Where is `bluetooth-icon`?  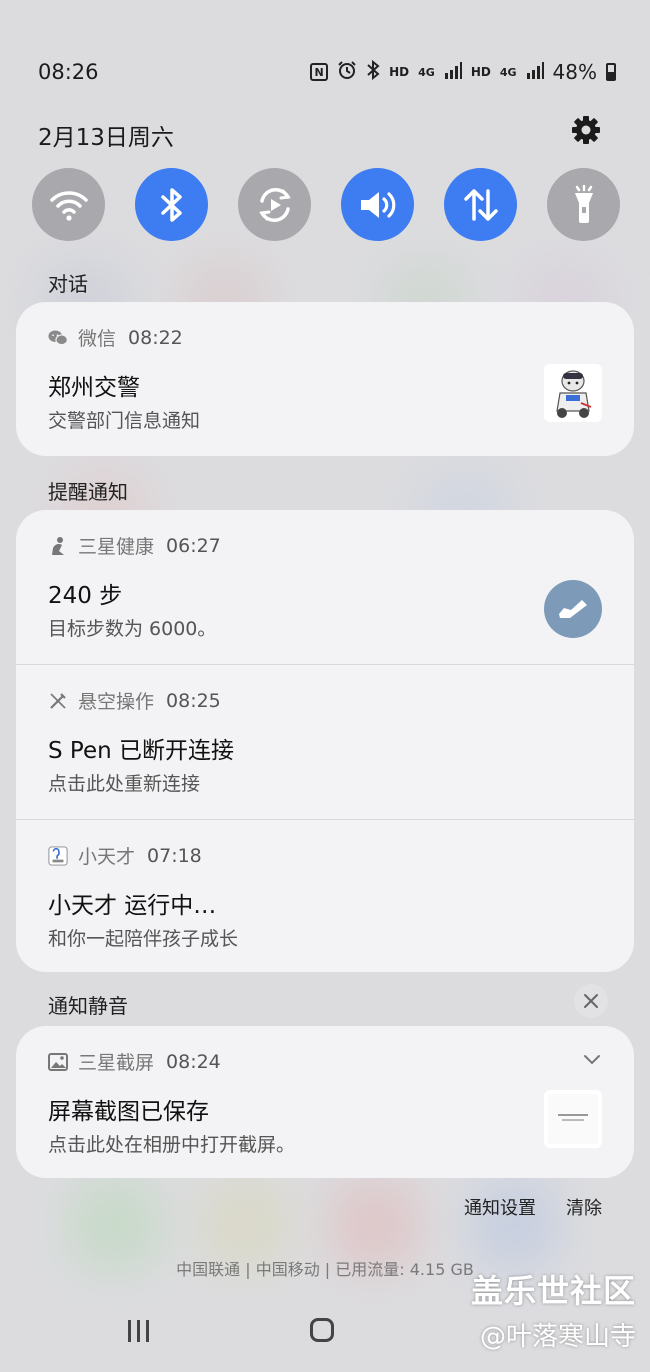 bluetooth-icon is located at coordinates (171, 204).